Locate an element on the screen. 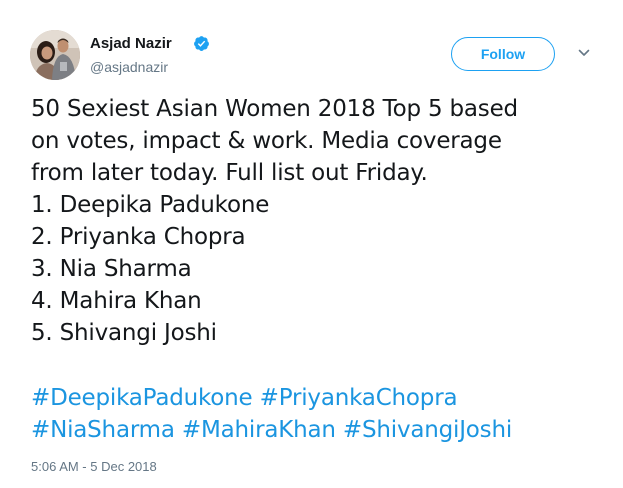 The width and height of the screenshot is (623, 488). hashtag-link: #MahiraKhan is located at coordinates (259, 430).